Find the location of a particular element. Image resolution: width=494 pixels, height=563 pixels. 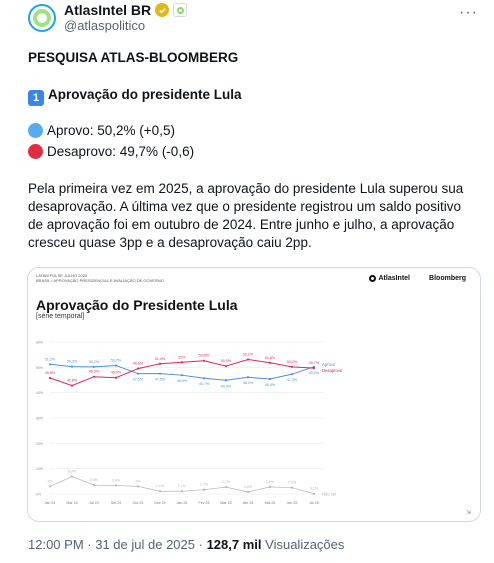

data-label: 3% is located at coordinates (138, 481).